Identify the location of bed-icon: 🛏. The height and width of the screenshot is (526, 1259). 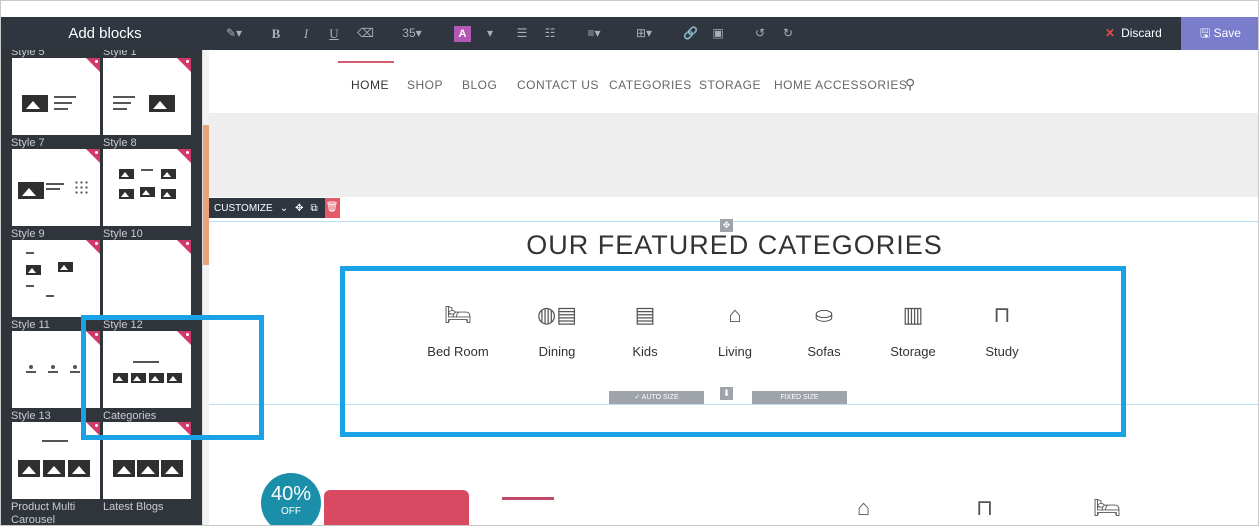
(1107, 507).